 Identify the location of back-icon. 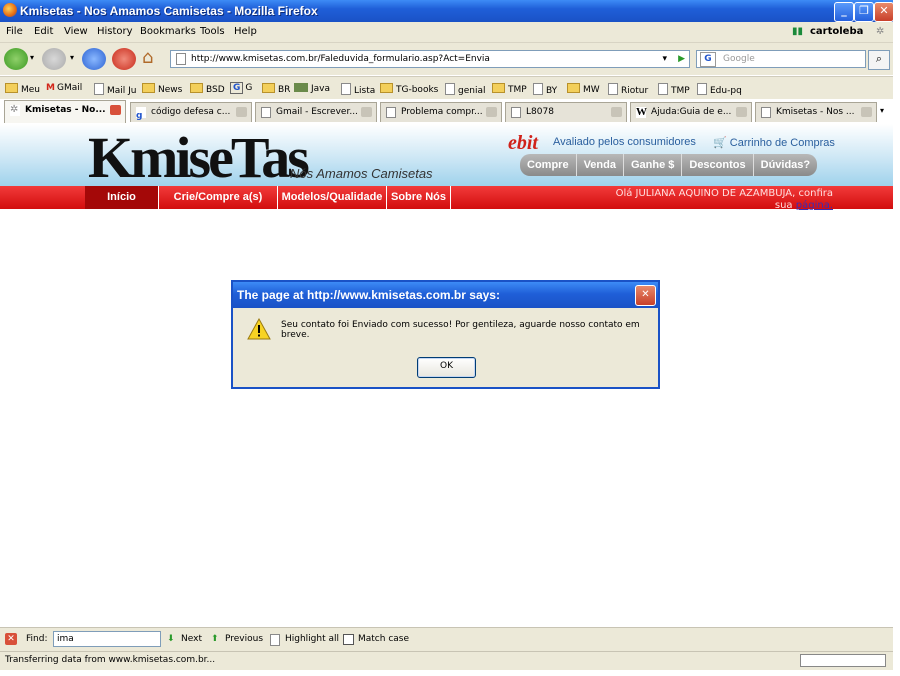
(16, 59).